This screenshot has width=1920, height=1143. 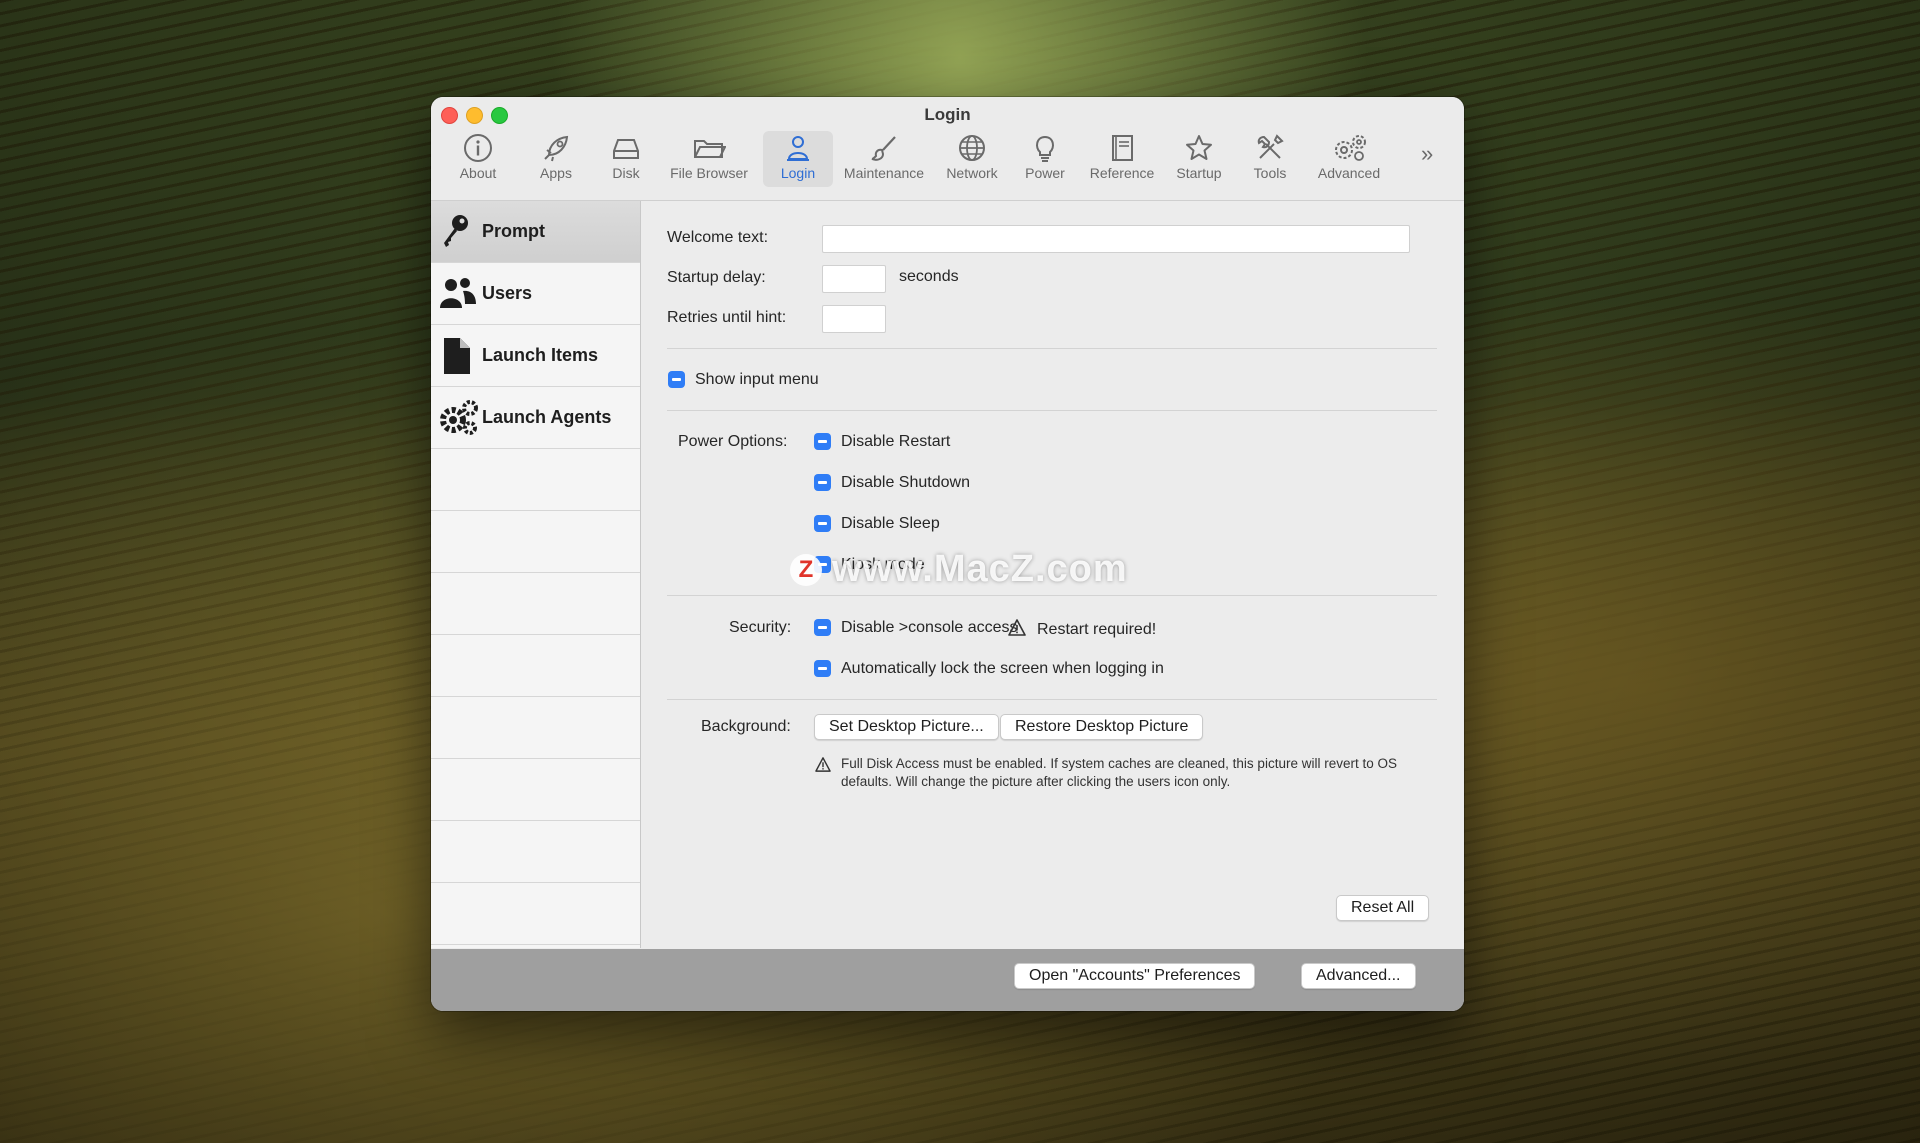 What do you see at coordinates (822, 523) in the screenshot?
I see `disable-sleep-checkbox` at bounding box center [822, 523].